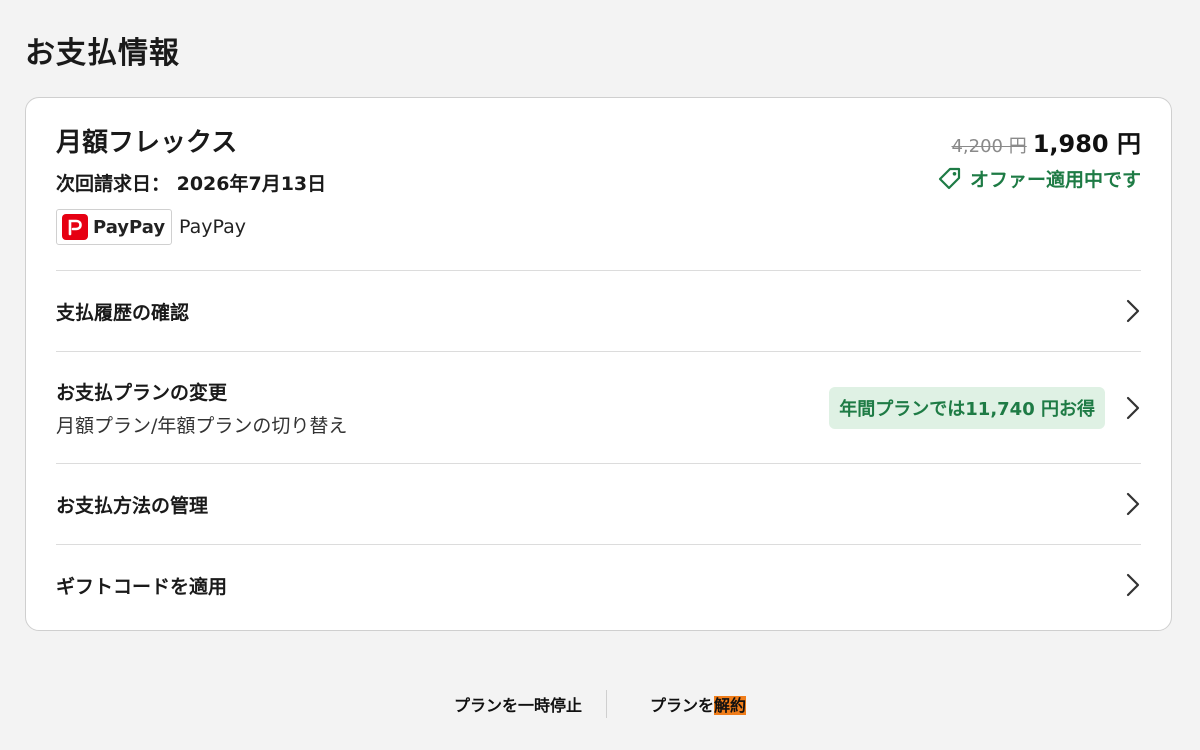 Image resolution: width=1200 pixels, height=750 pixels. What do you see at coordinates (1086, 144) in the screenshot?
I see `current-price: 1,980 円` at bounding box center [1086, 144].